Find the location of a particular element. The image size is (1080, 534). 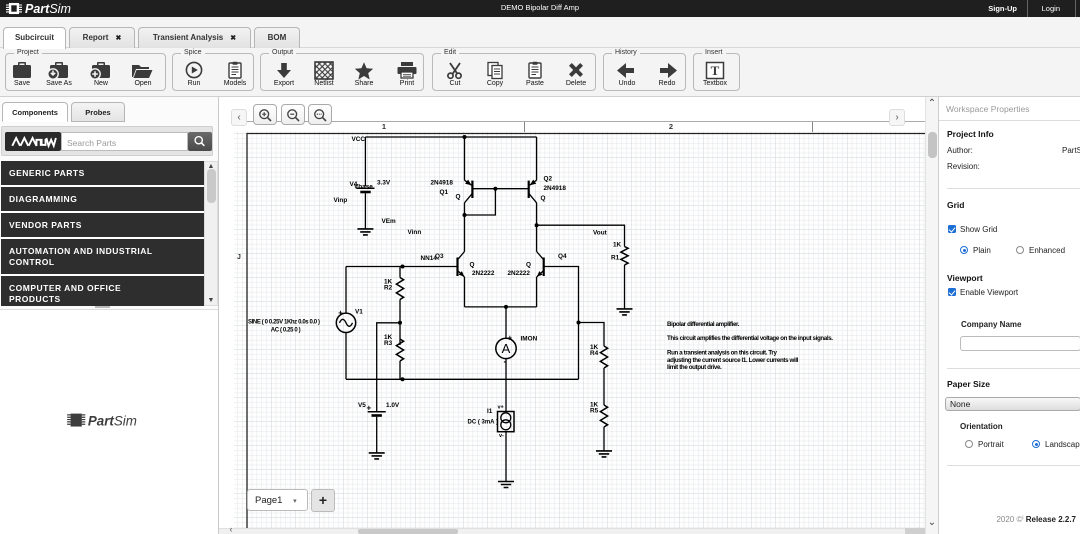

svg-text: Vinn is located at coordinates (415, 232).